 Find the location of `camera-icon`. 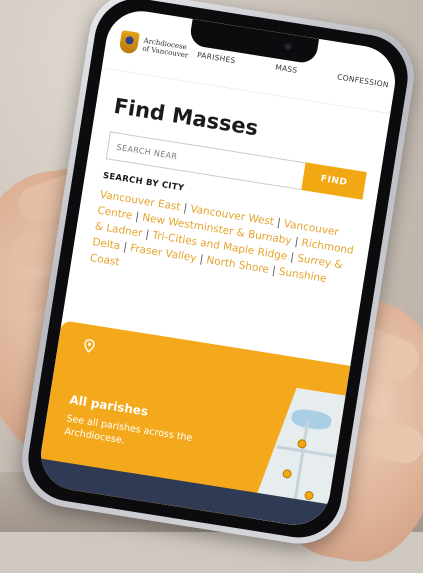

camera-icon is located at coordinates (287, 46).